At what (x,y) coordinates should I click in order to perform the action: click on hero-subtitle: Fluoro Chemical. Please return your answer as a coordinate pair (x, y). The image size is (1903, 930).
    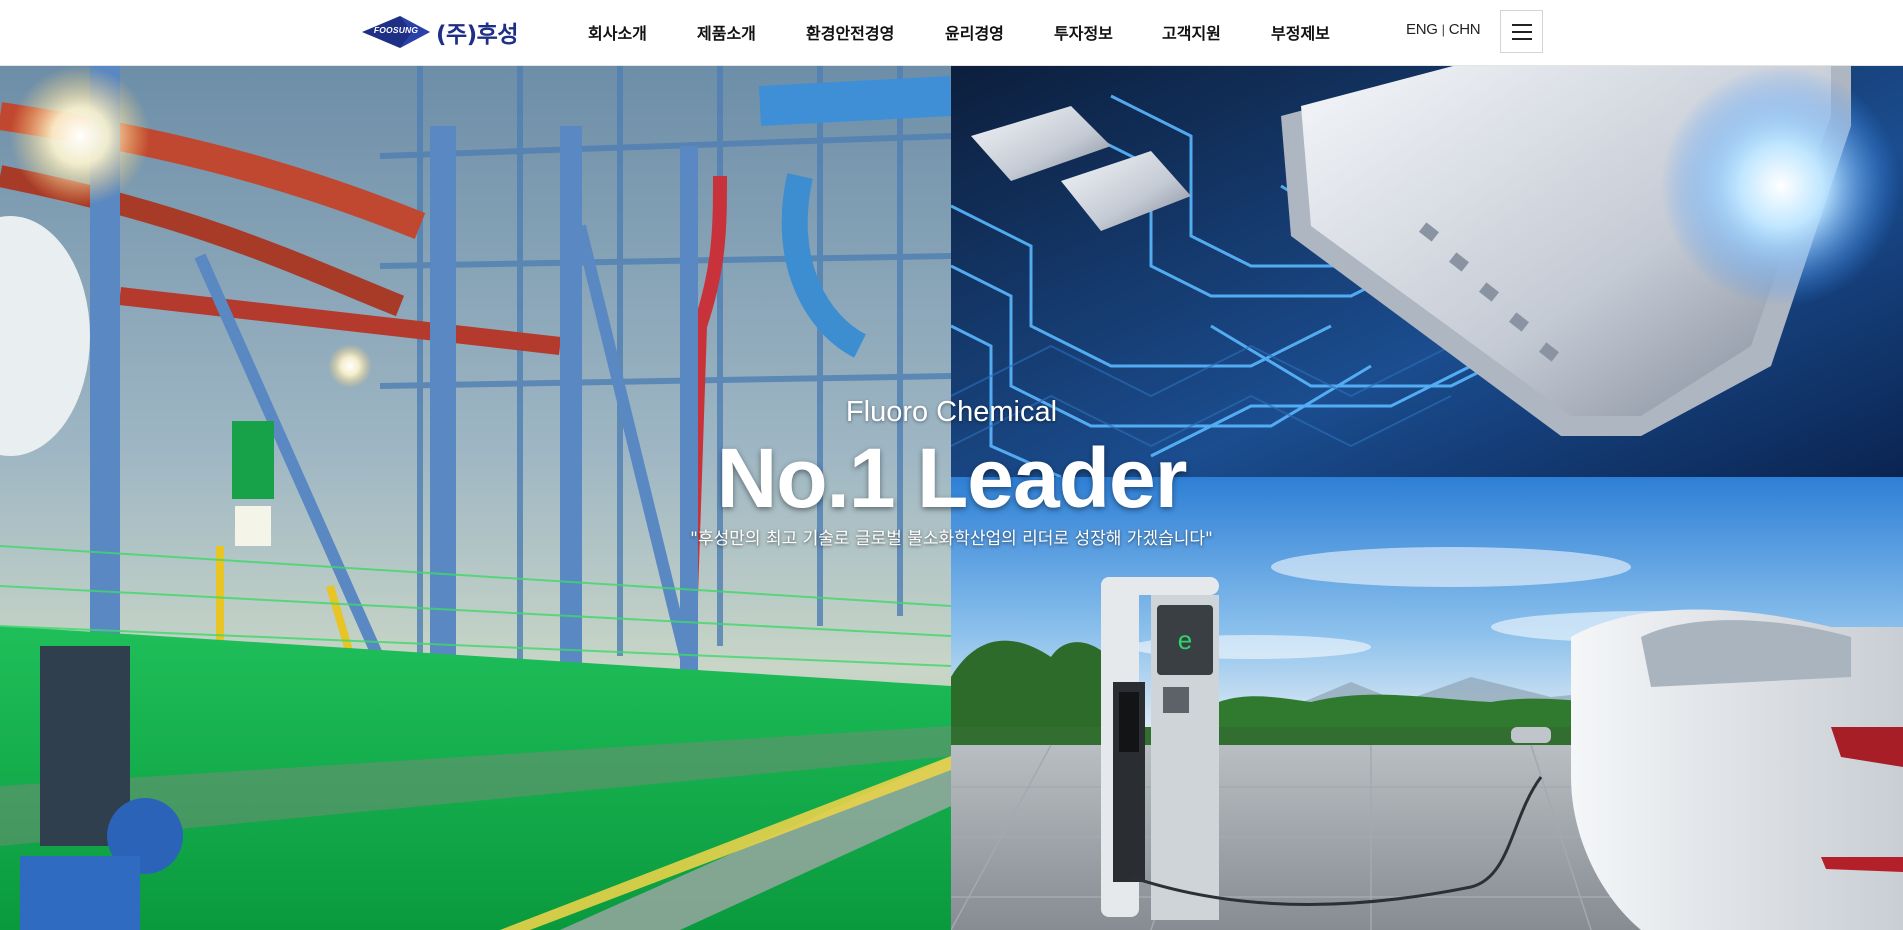
    Looking at the image, I should click on (951, 412).